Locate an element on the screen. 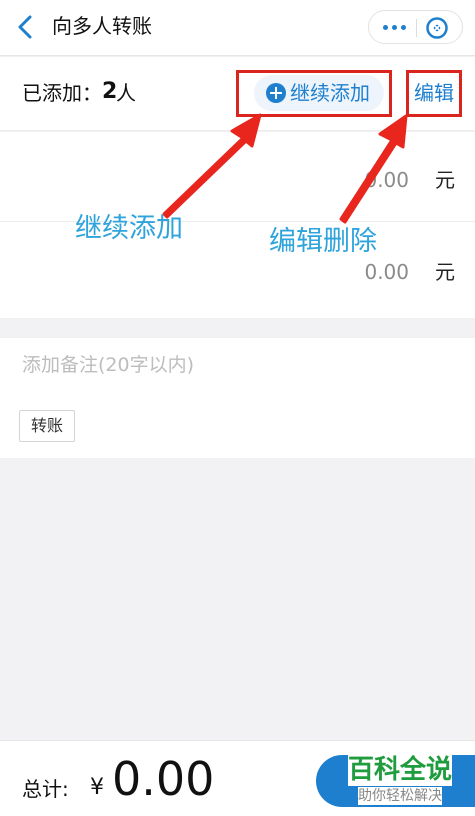 The height and width of the screenshot is (816, 475). watermark: 百科全说 助你轻松解决 is located at coordinates (405, 782).